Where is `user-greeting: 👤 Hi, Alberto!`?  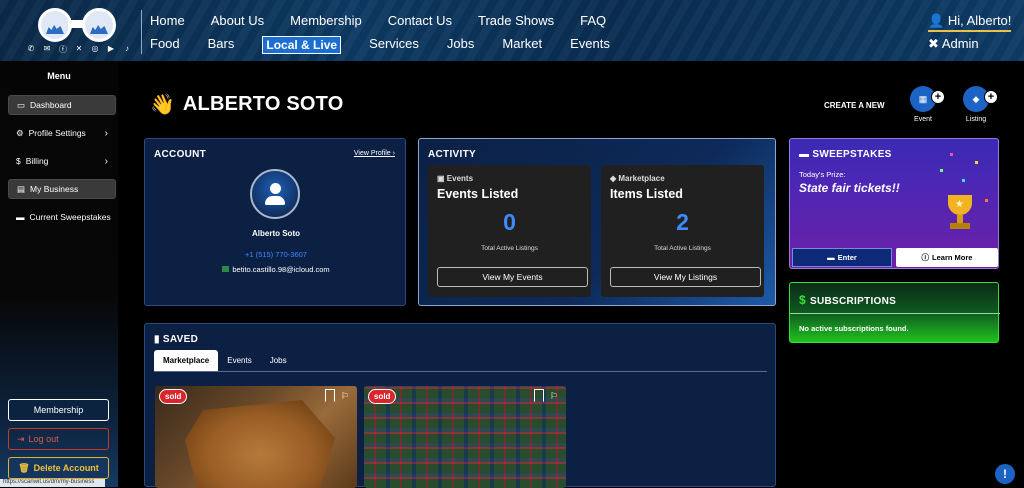 user-greeting: 👤 Hi, Alberto! is located at coordinates (970, 22).